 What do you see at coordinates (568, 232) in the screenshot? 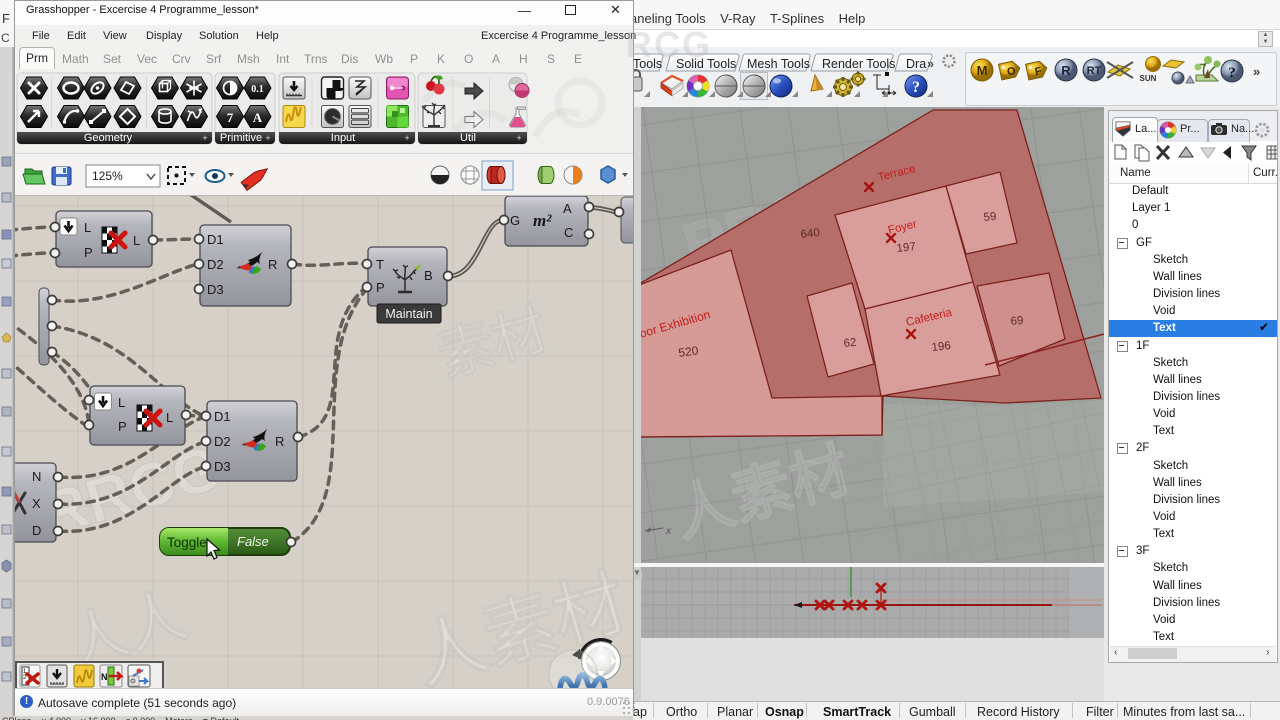
I see `svg-text: C` at bounding box center [568, 232].